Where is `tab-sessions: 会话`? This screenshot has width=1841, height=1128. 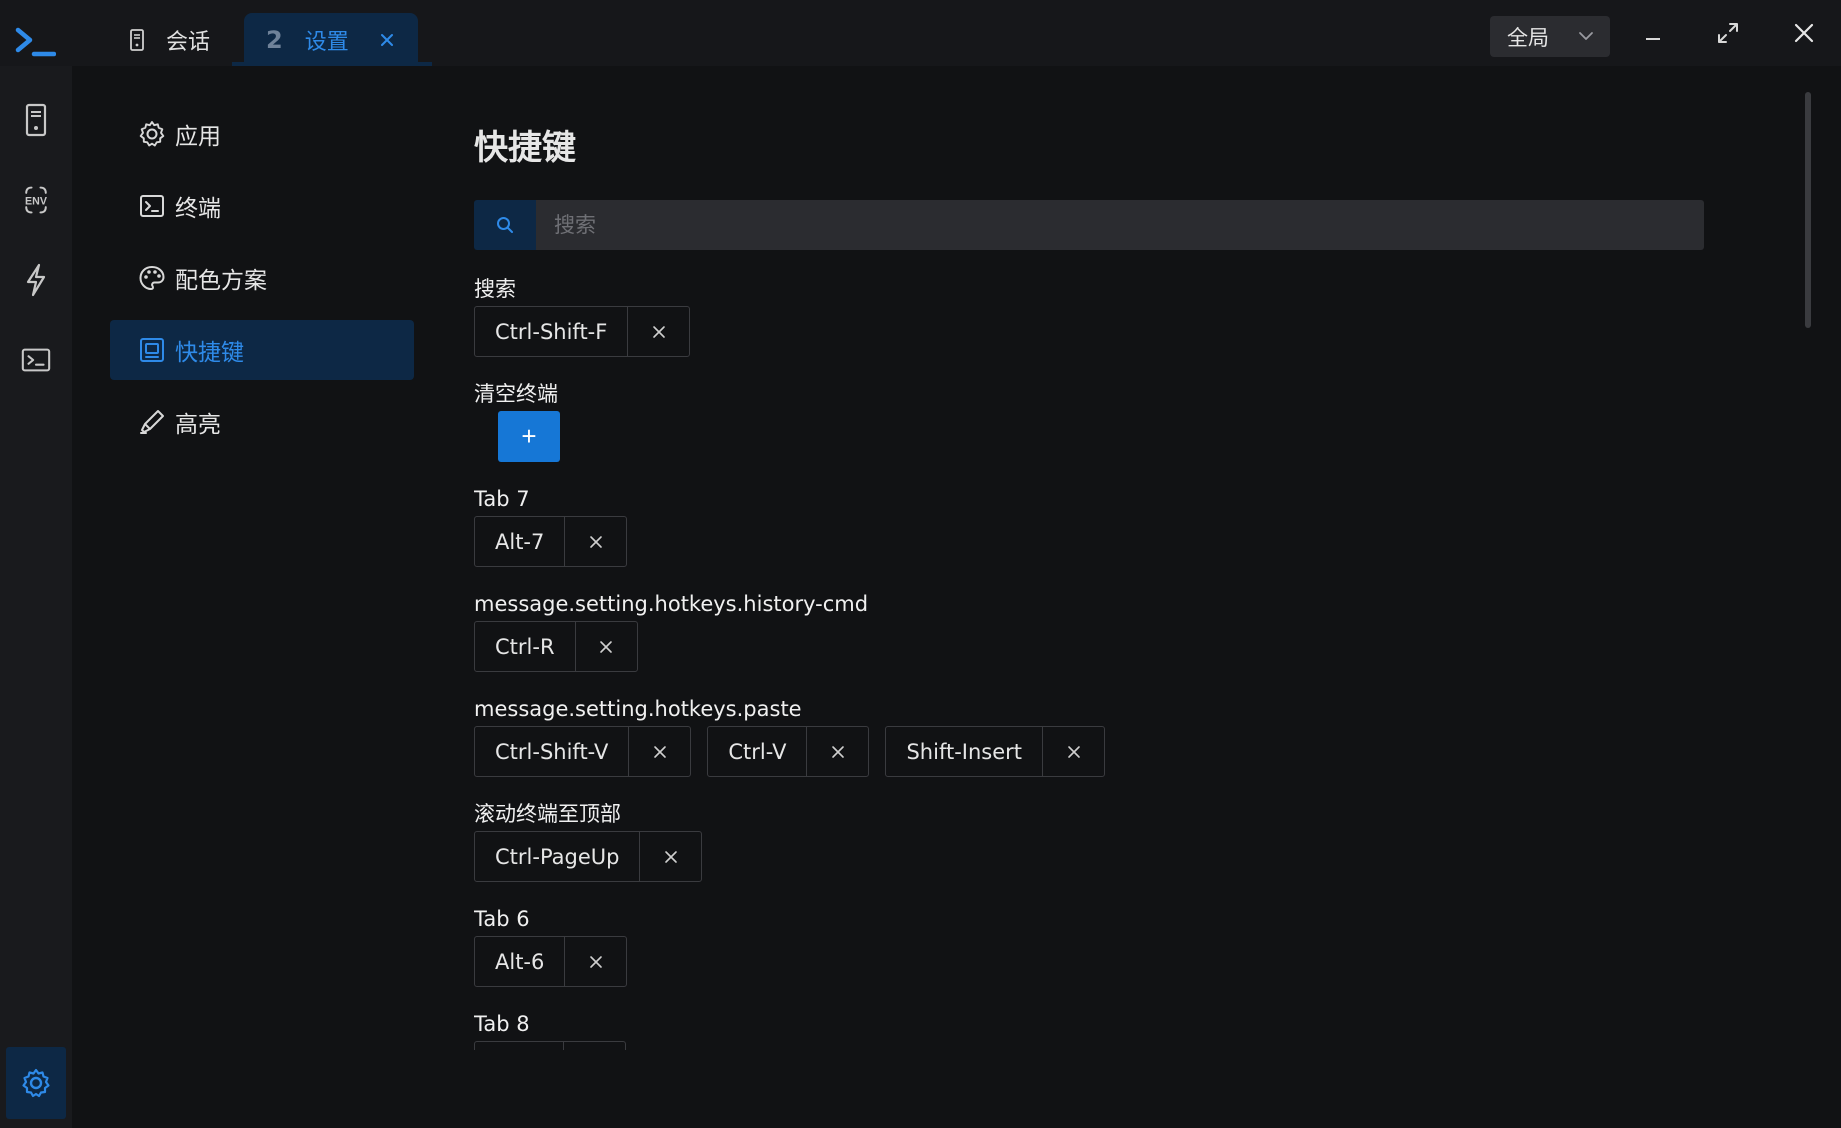 tab-sessions: 会话 is located at coordinates (187, 39).